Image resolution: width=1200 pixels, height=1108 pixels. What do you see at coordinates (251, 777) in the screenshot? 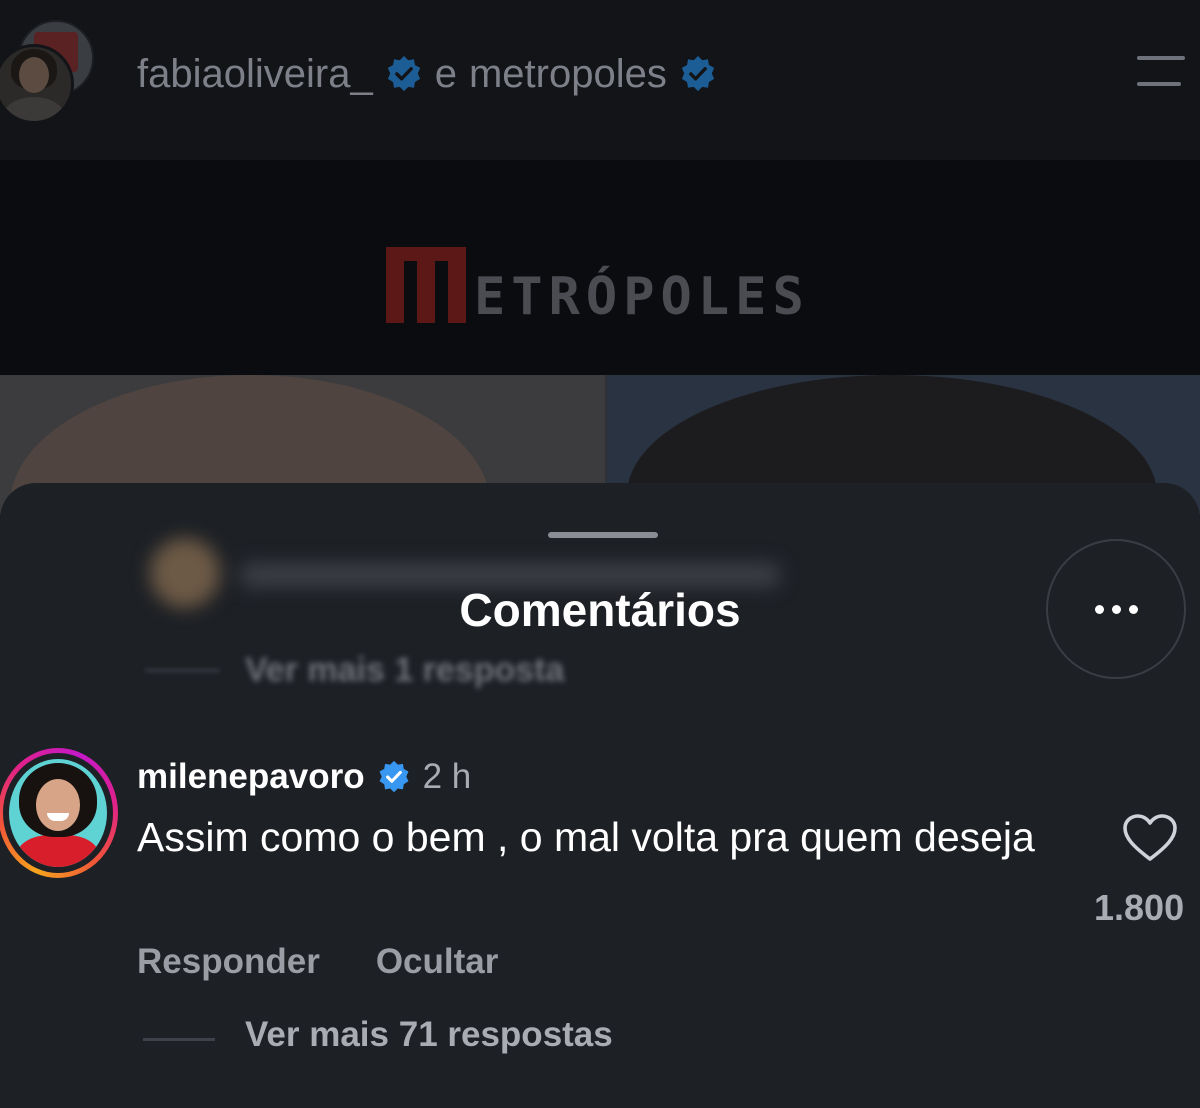
I see `comment-username: milenepavoro` at bounding box center [251, 777].